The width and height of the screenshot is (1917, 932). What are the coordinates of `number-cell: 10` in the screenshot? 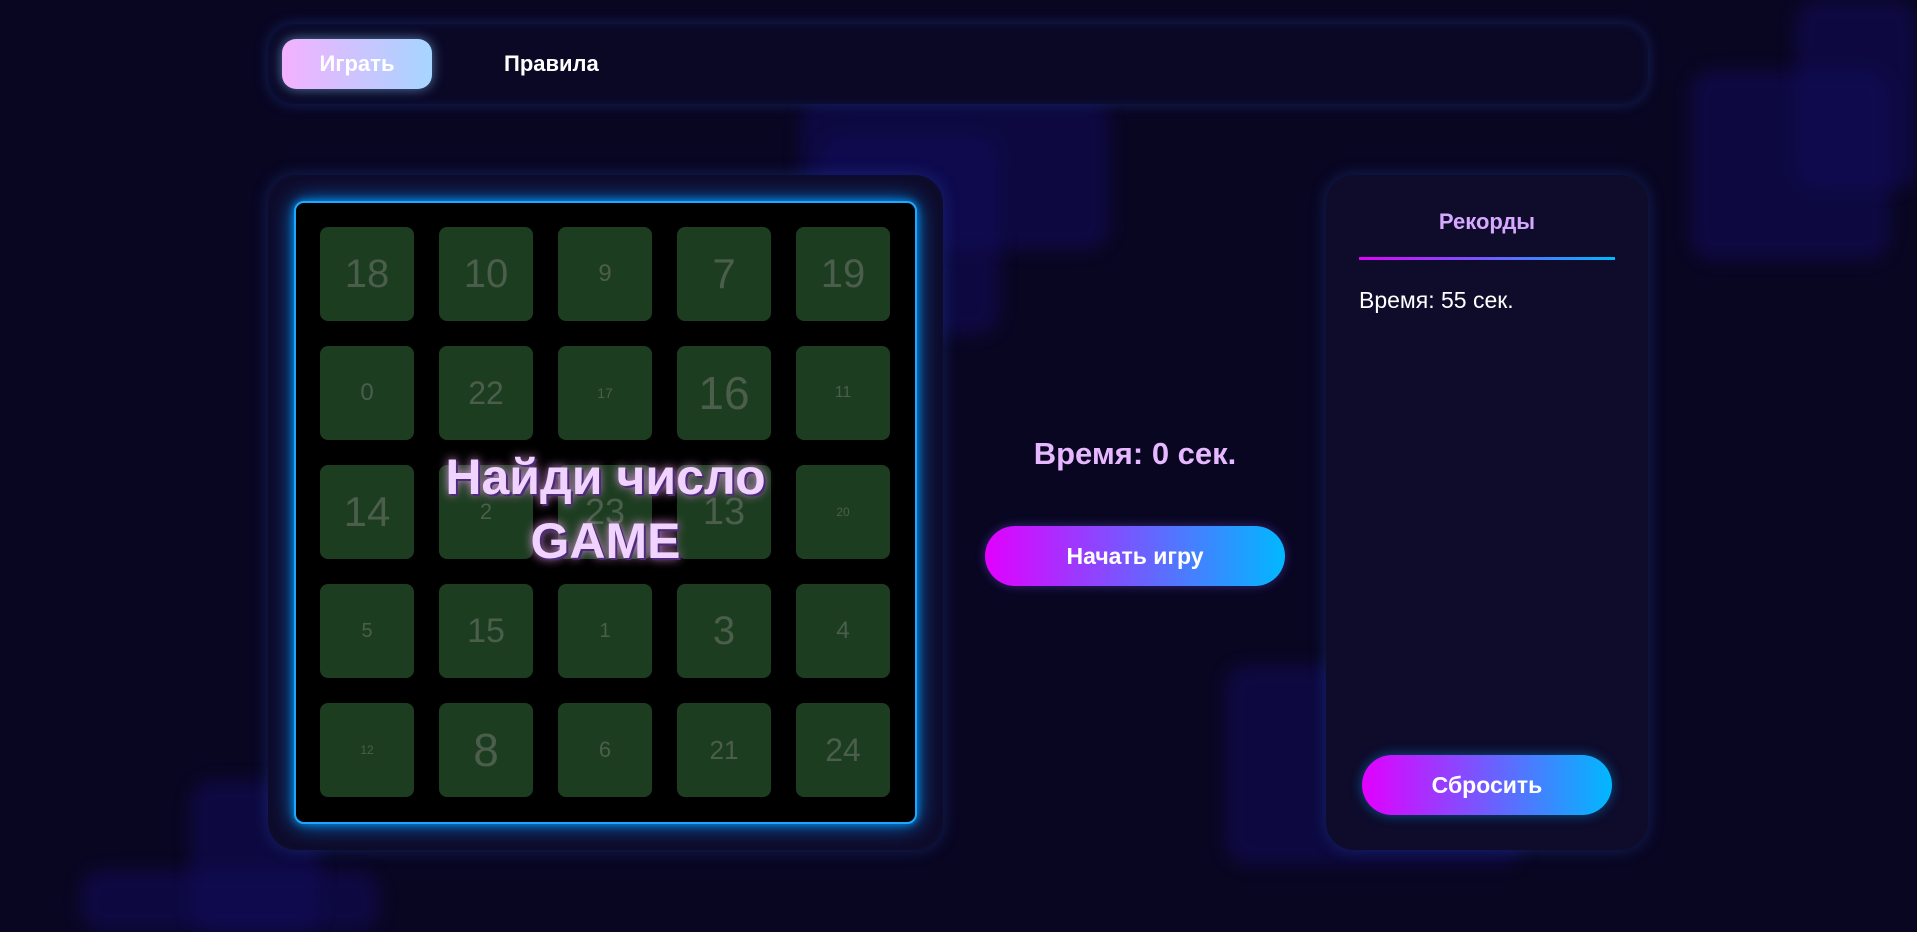 It's located at (486, 274).